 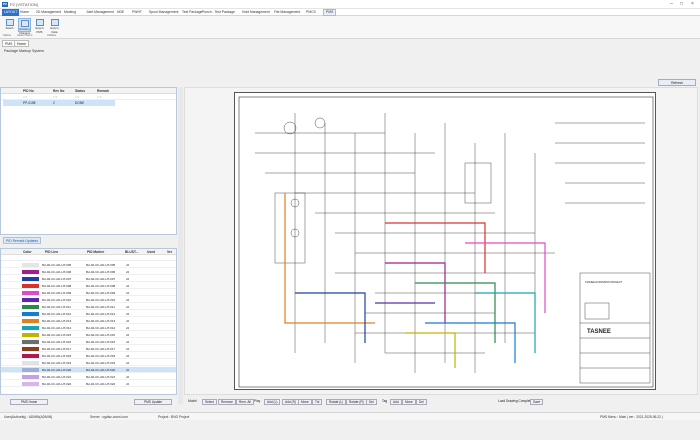 What do you see at coordinates (101, 279) in the screenshot?
I see `pid-marker-cell: 8H-02-CF-AD-HT-007` at bounding box center [101, 279].